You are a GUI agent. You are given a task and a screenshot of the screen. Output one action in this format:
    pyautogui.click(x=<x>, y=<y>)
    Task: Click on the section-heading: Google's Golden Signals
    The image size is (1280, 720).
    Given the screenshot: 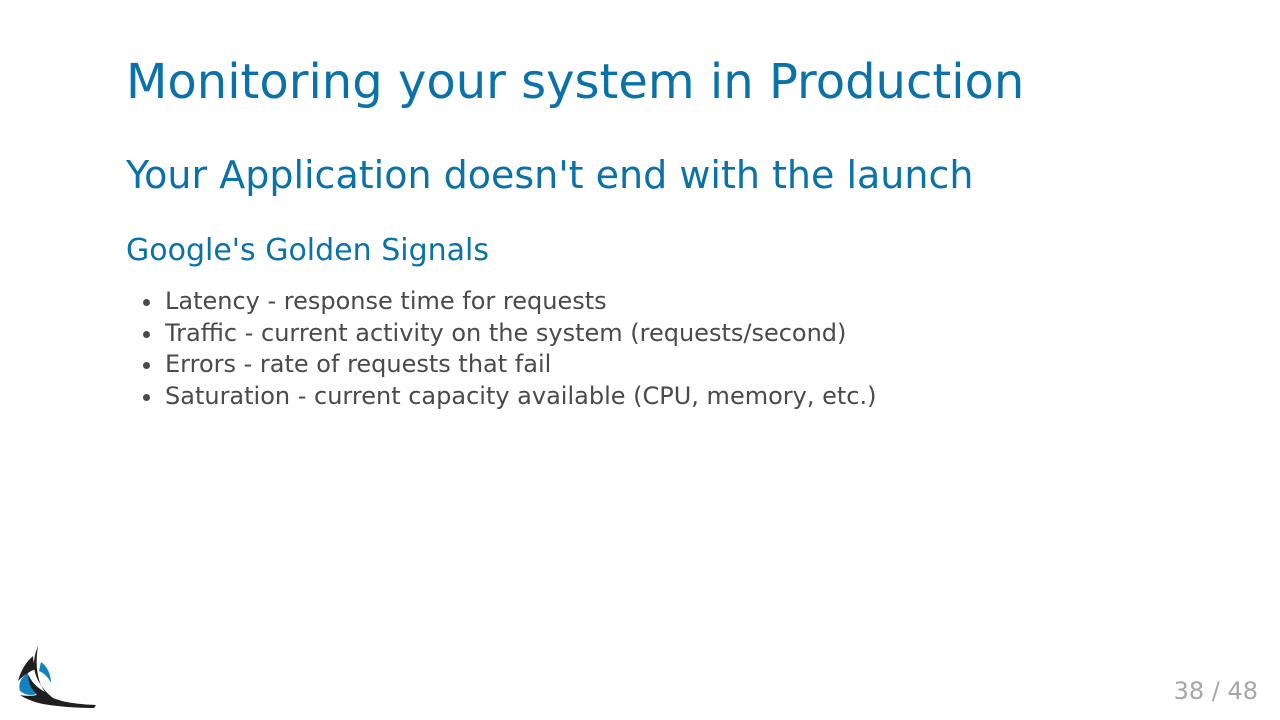 What is the action you would take?
    pyautogui.click(x=307, y=250)
    